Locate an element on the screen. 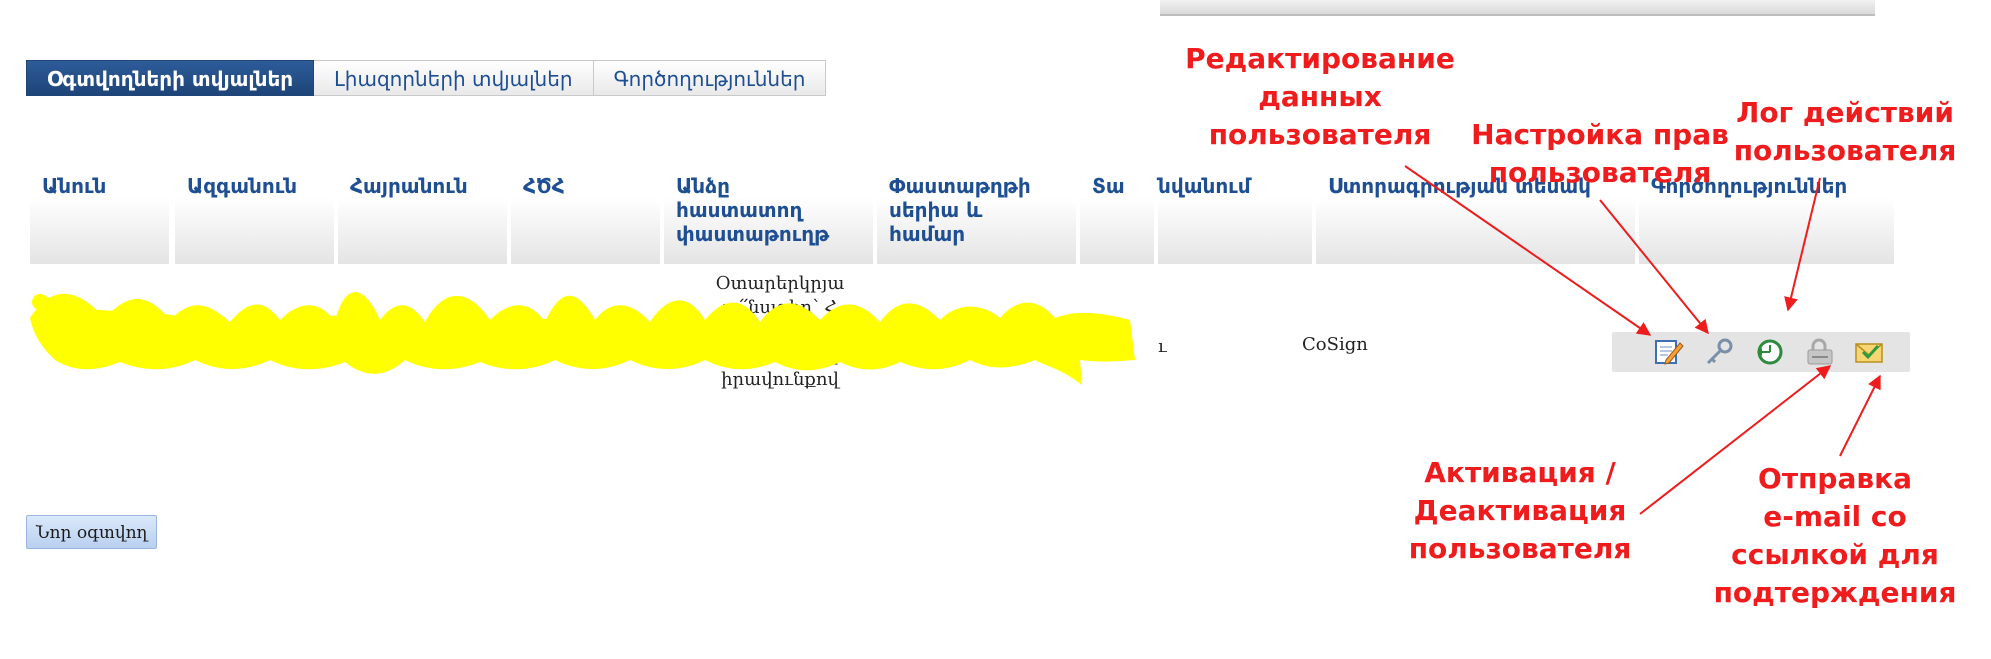  arrow-log is located at coordinates (1802, 244).